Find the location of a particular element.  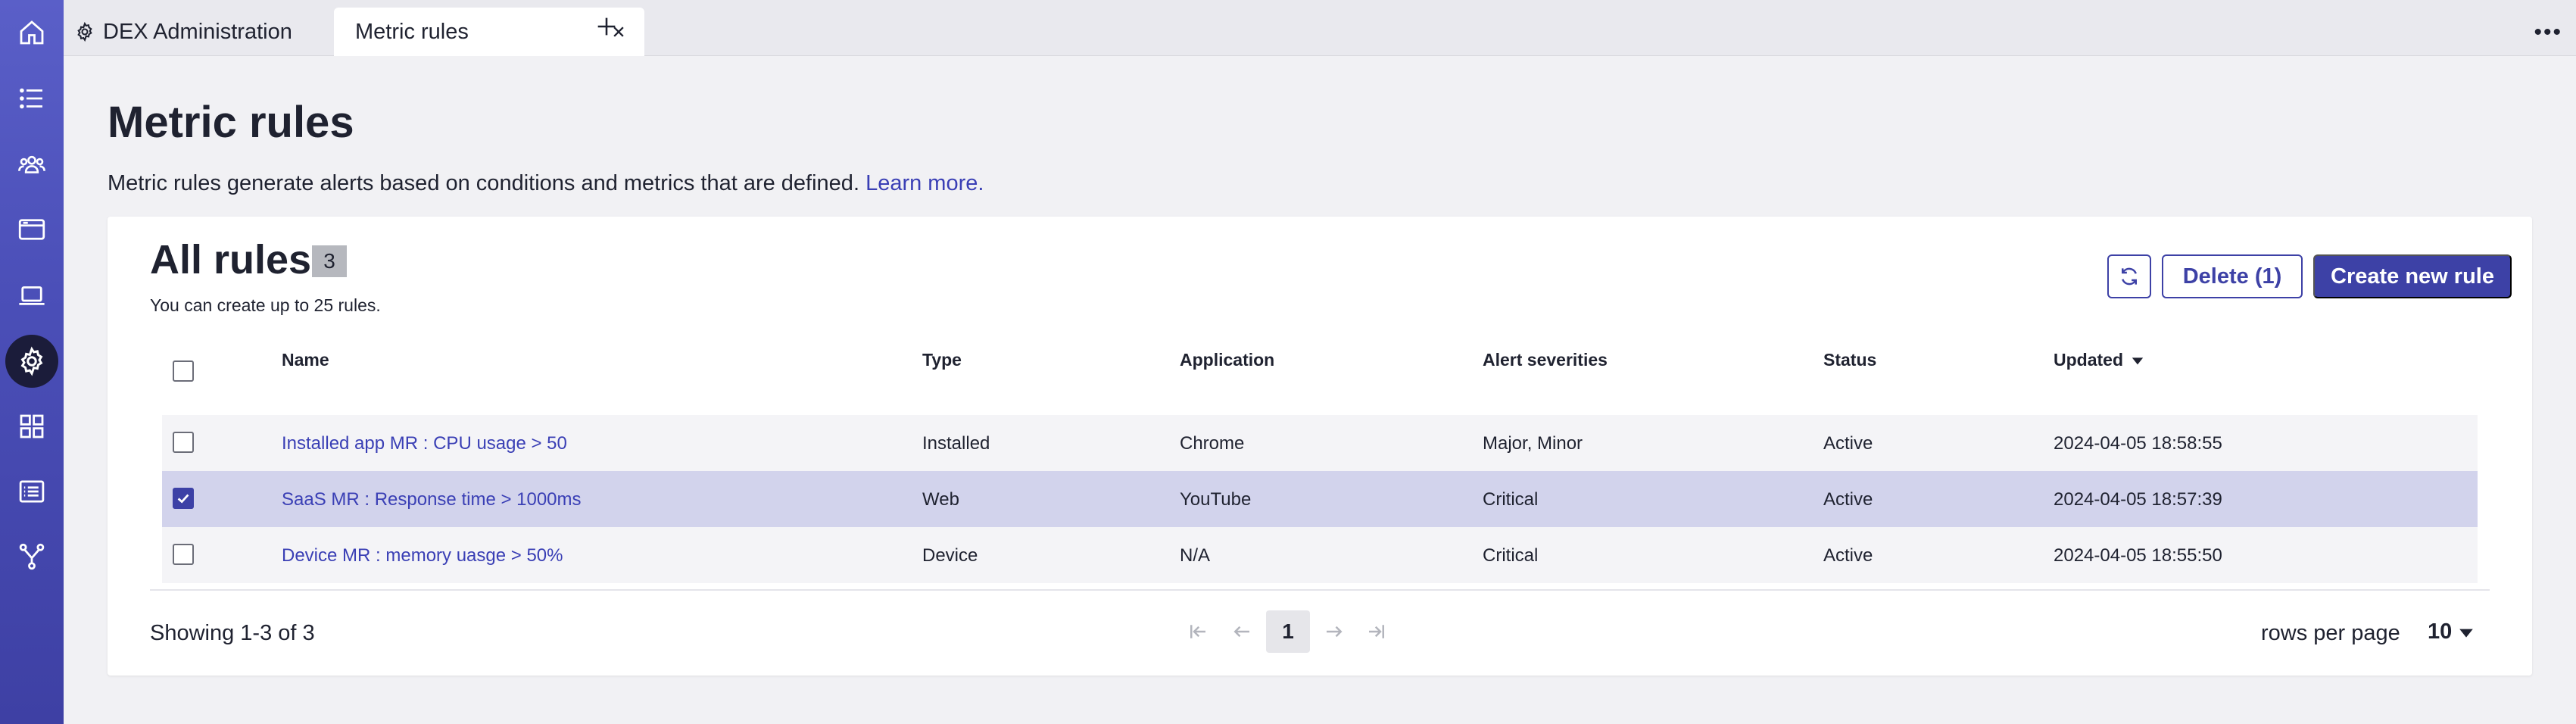

rule-updated: 2024-04-05 18:55:50 is located at coordinates (2138, 555).